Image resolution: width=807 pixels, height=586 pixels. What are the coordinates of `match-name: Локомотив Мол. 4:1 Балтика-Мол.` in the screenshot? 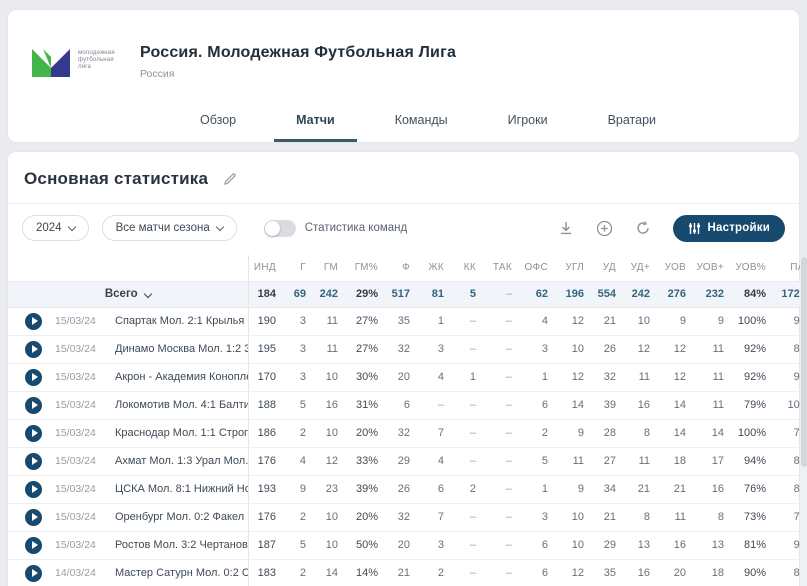 It's located at (181, 405).